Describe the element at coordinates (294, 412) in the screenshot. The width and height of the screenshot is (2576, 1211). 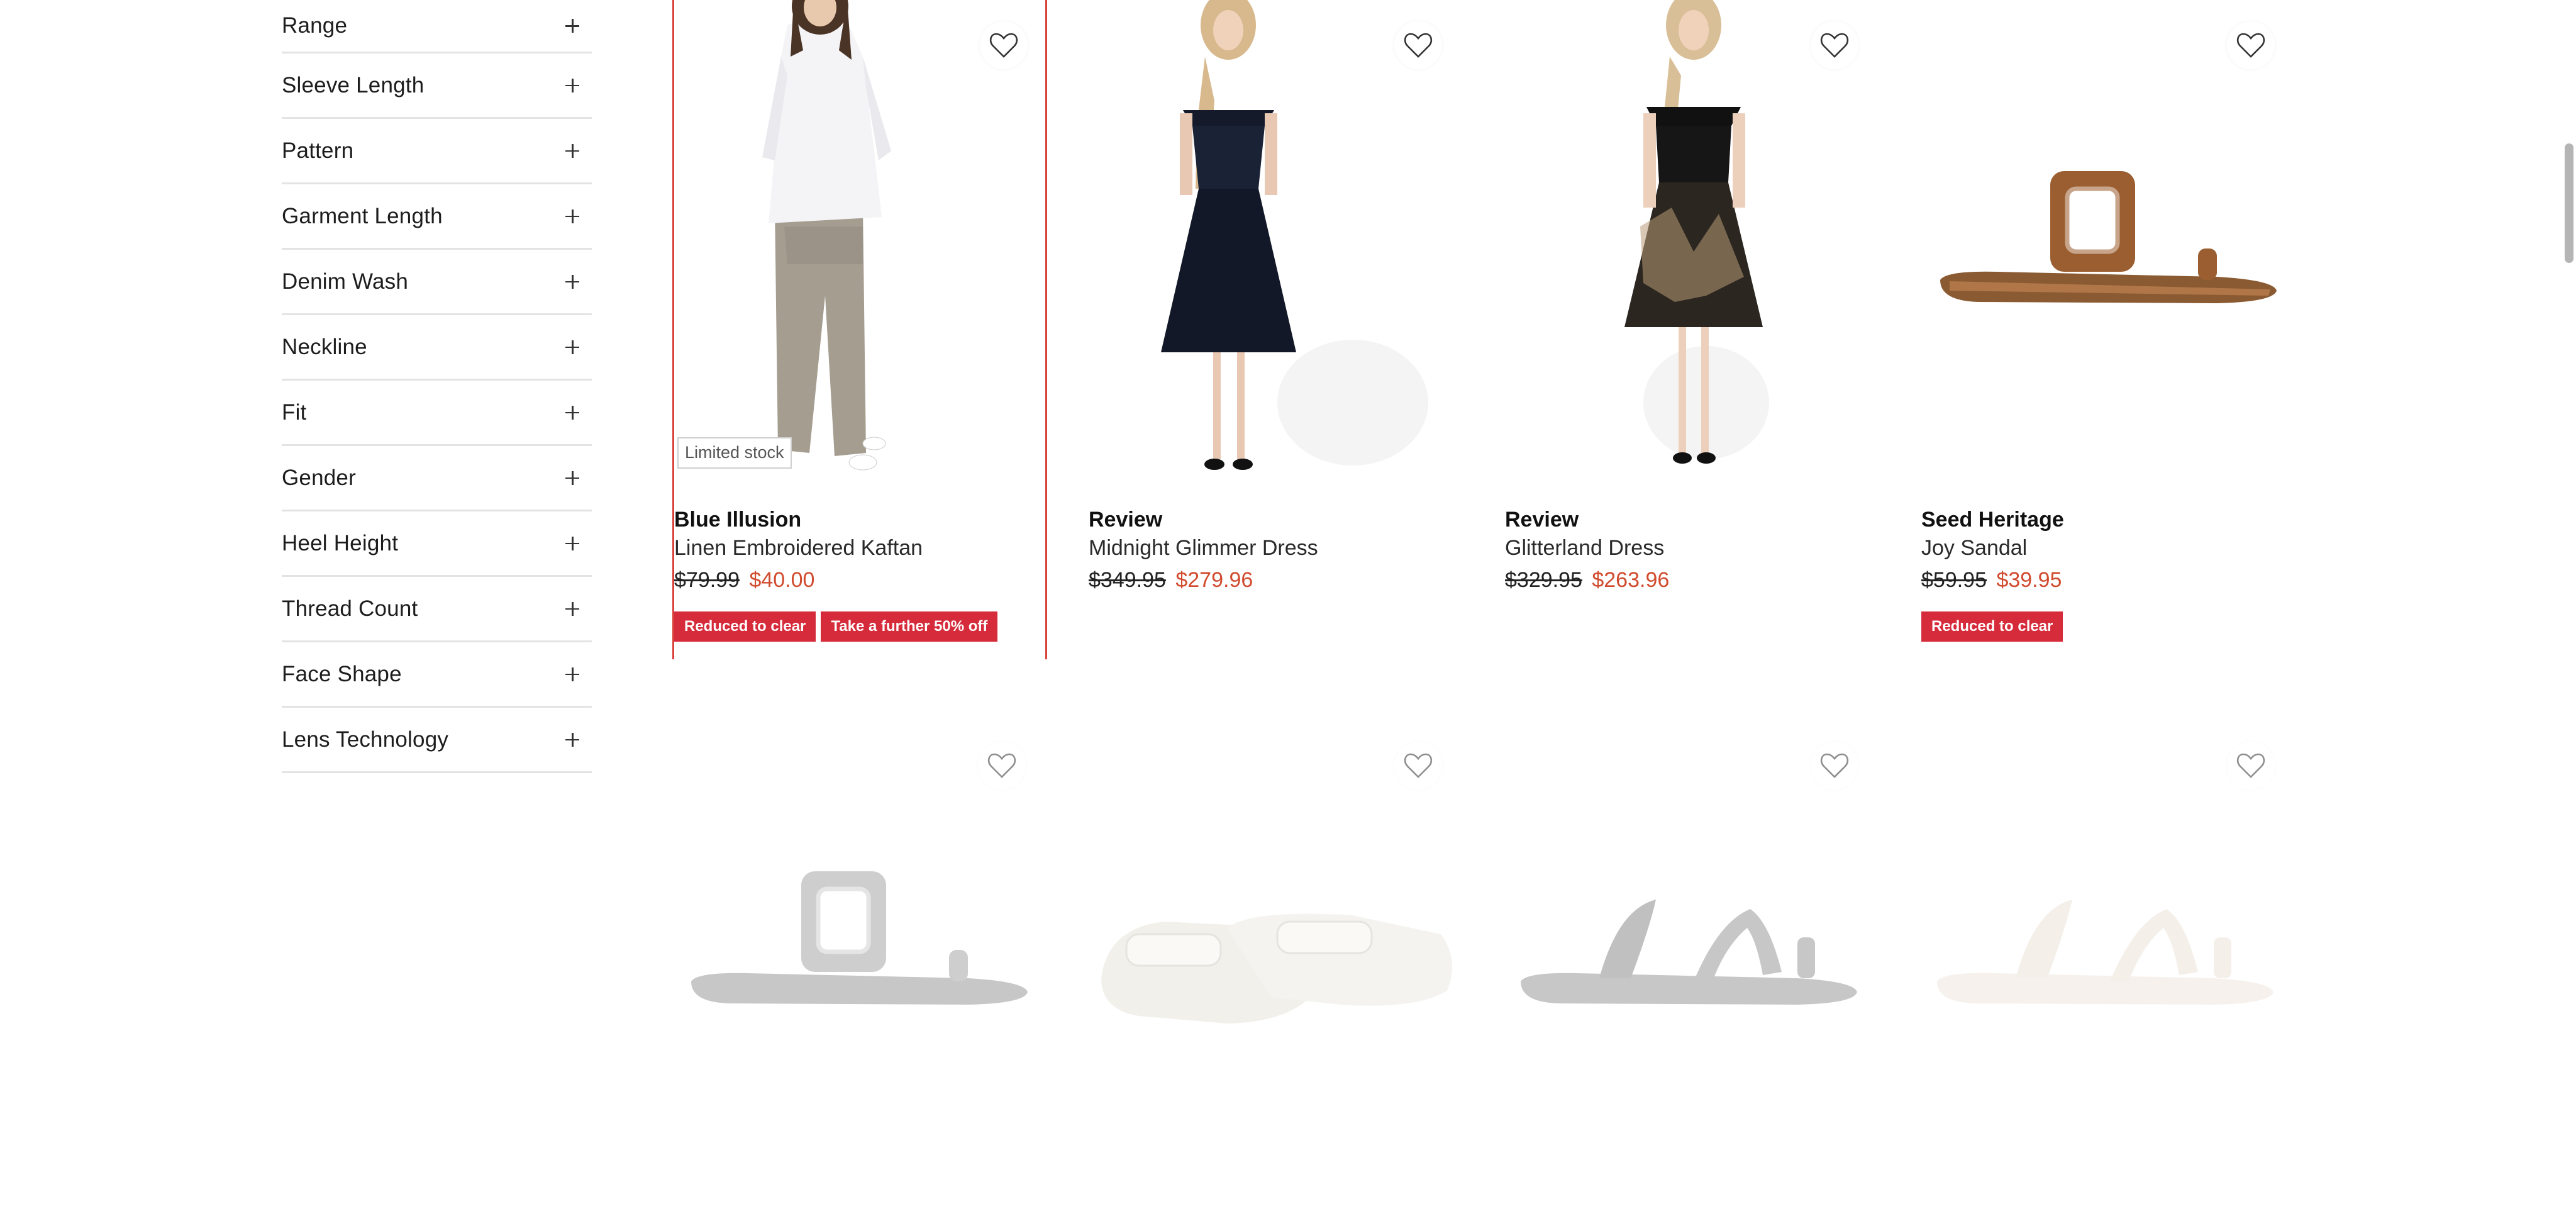
I see `filter-label: Fit` at that location.